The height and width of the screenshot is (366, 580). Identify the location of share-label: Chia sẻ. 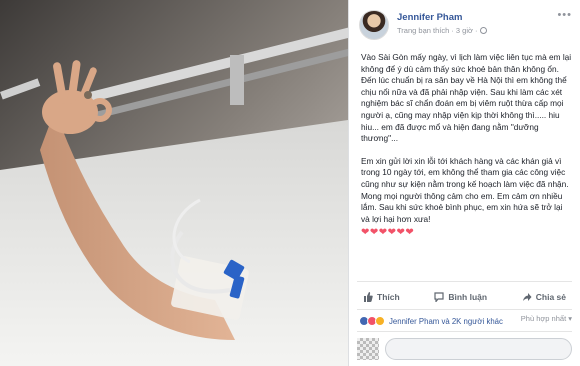
(550, 297).